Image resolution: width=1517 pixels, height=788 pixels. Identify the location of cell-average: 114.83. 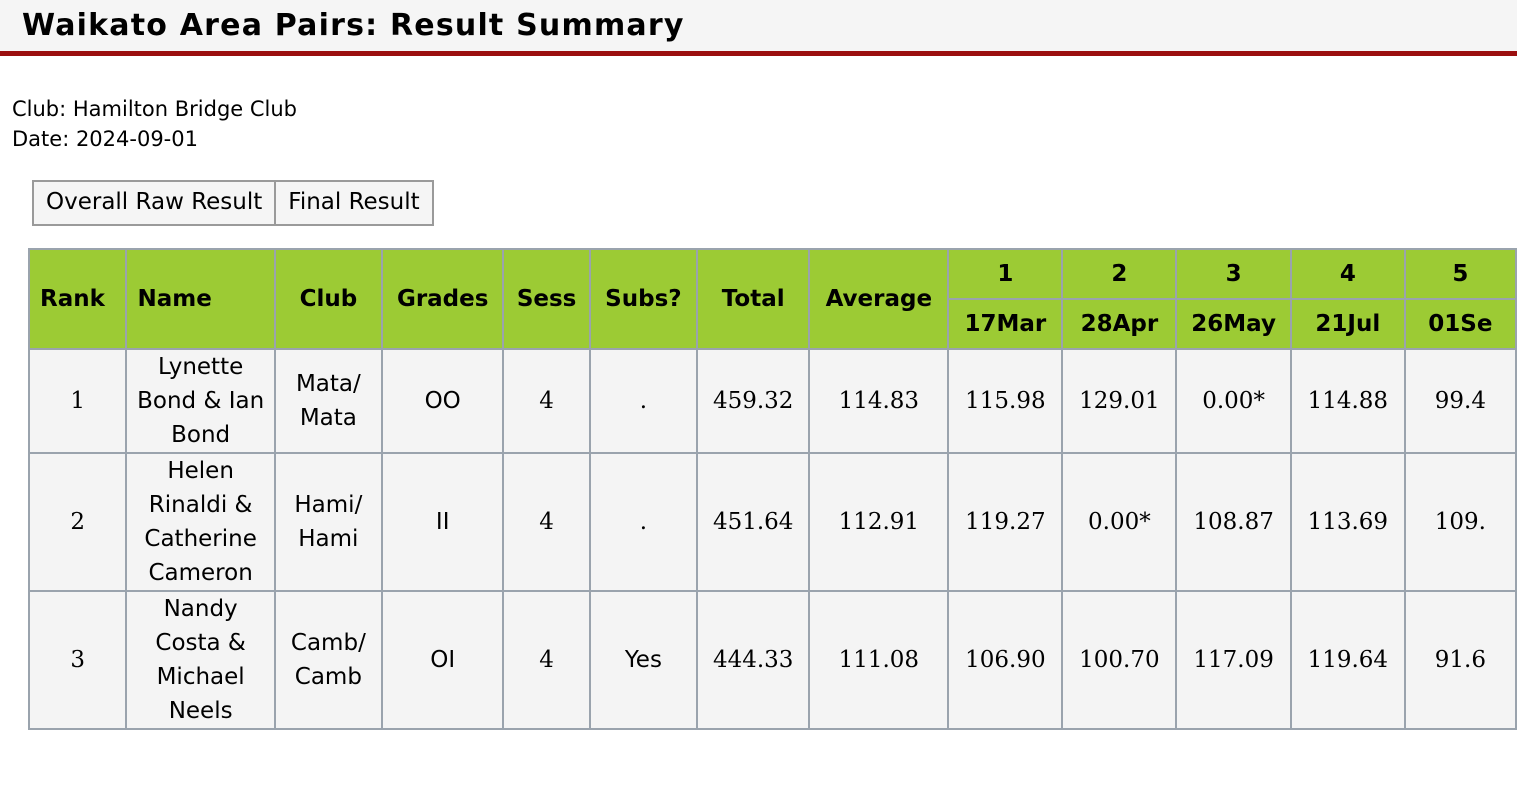
(879, 401).